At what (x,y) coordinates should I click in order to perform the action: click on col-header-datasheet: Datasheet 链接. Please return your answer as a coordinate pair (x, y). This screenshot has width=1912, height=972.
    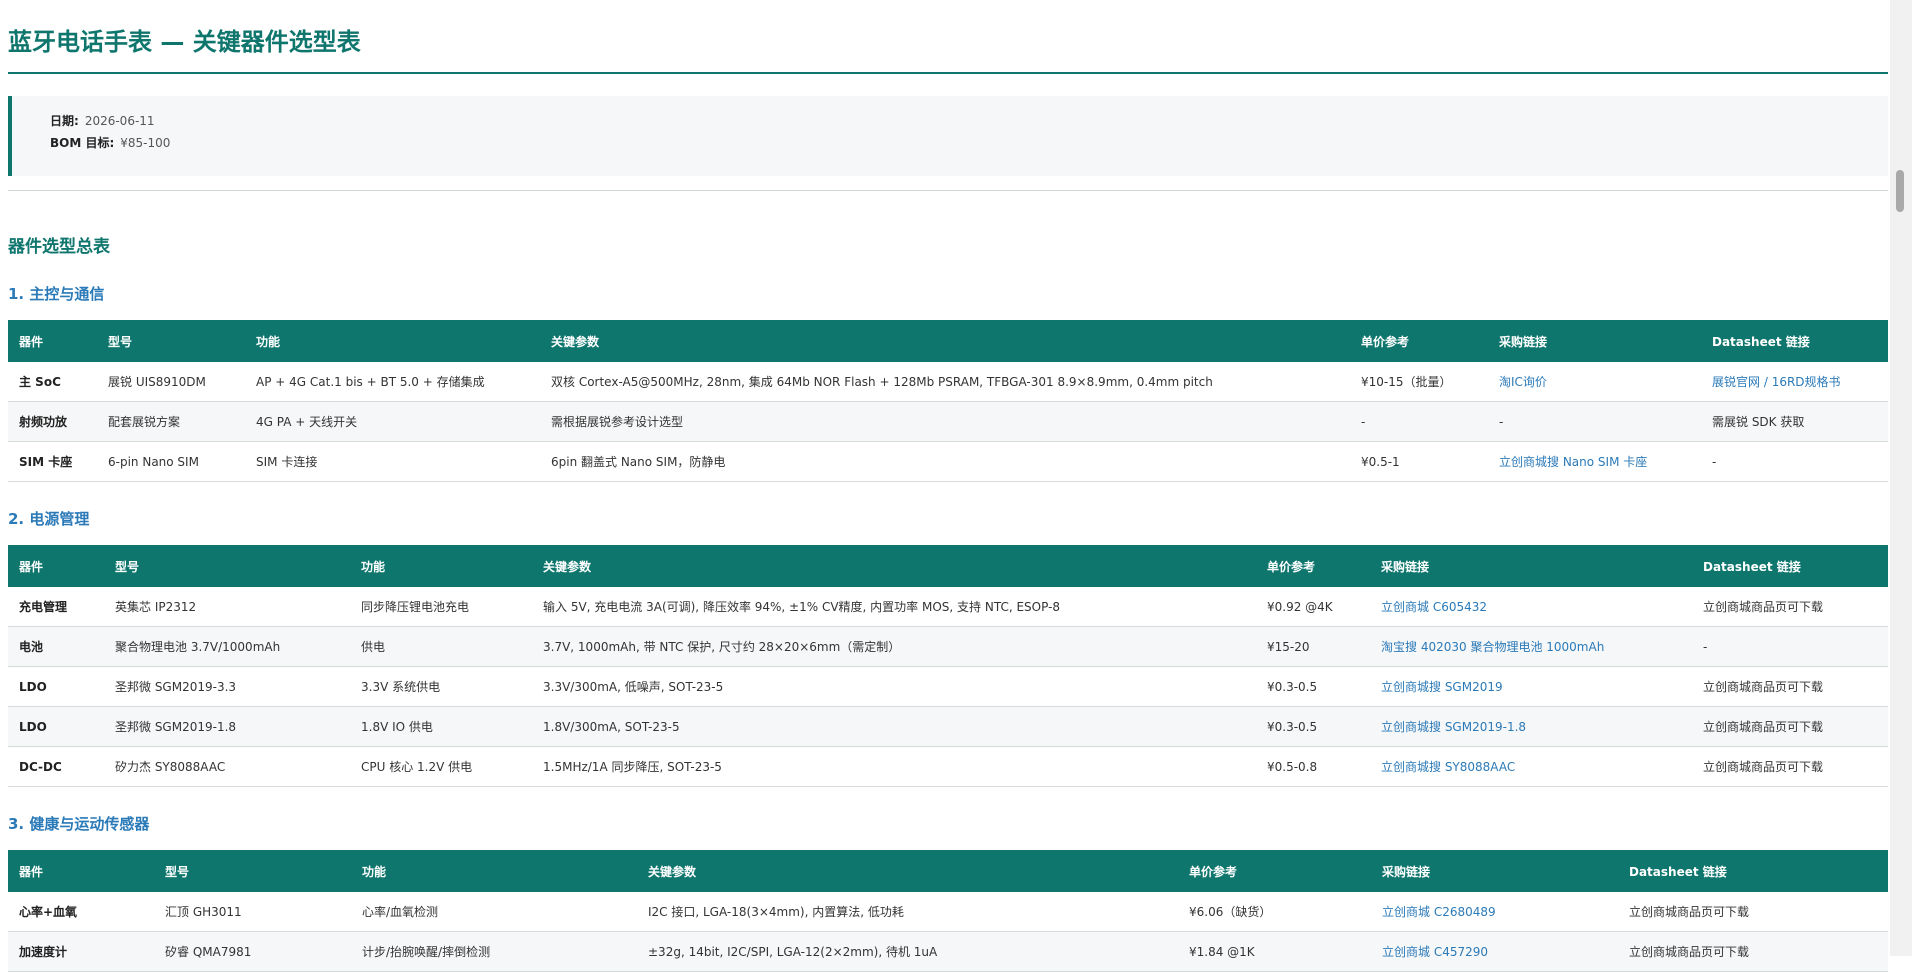
    Looking at the image, I should click on (1794, 341).